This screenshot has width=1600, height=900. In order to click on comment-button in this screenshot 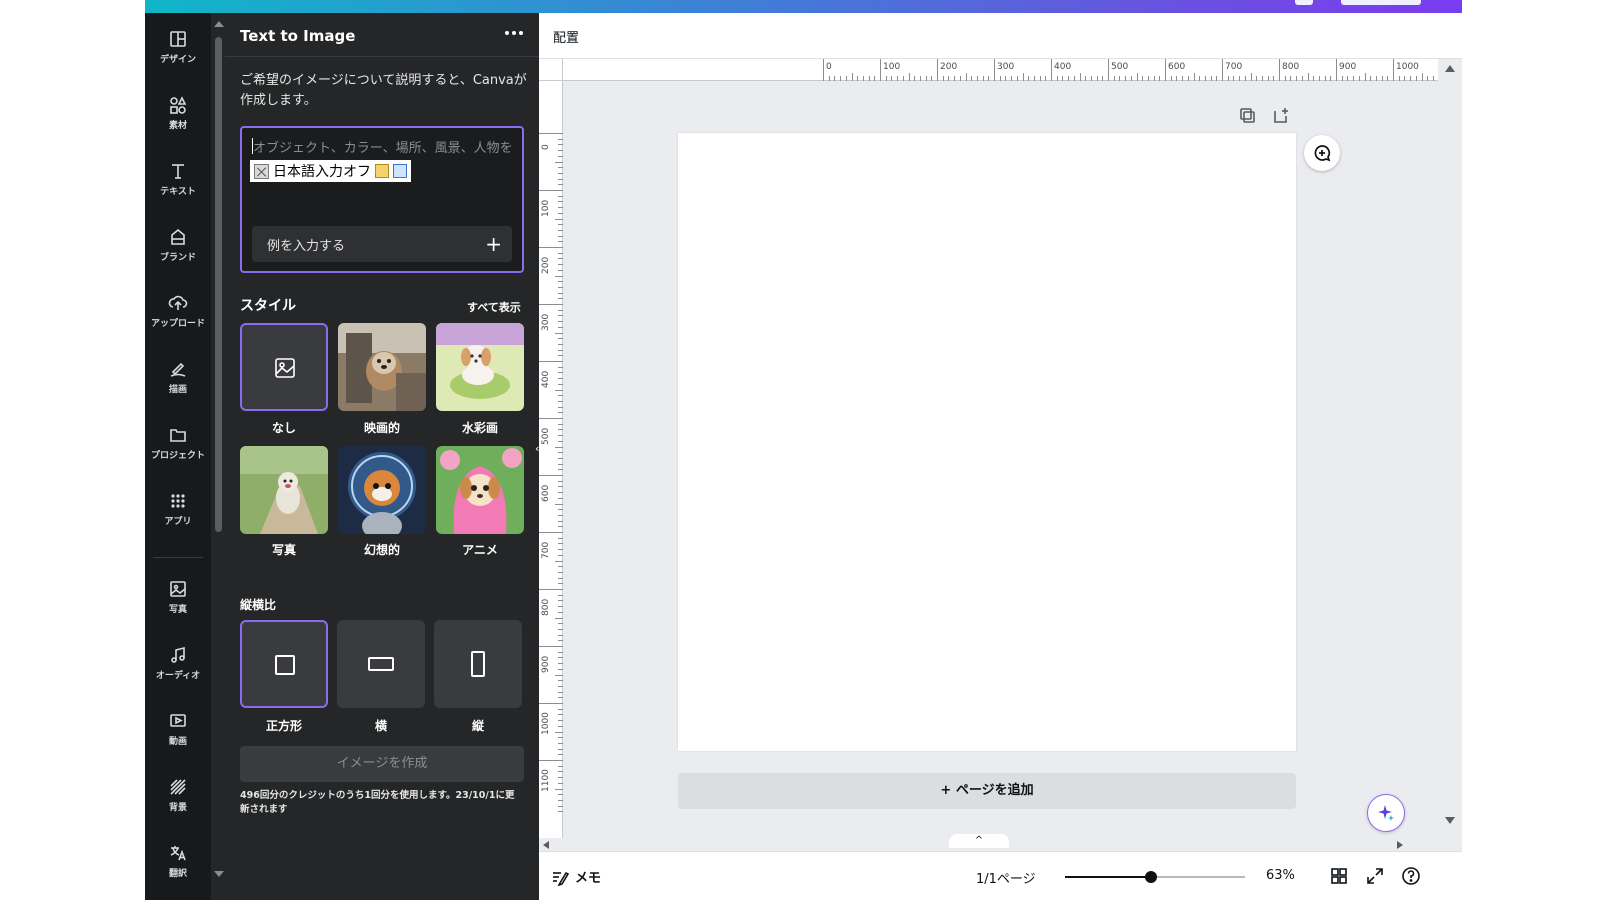, I will do `click(1322, 153)`.